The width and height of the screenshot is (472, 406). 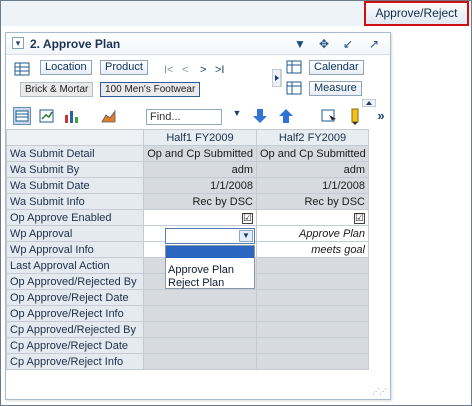 I want to click on approve-reject-button: Approve/Reject, so click(x=416, y=13).